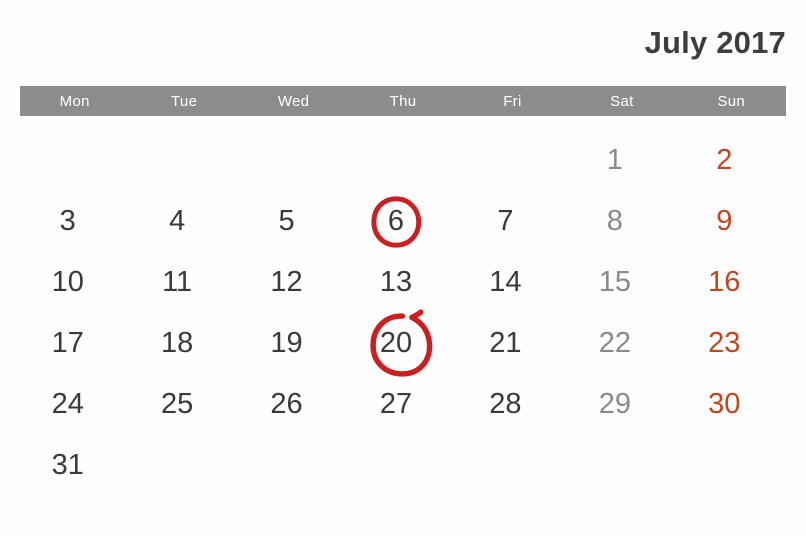 This screenshot has width=806, height=536. I want to click on date-cell-31: 31, so click(74, 465).